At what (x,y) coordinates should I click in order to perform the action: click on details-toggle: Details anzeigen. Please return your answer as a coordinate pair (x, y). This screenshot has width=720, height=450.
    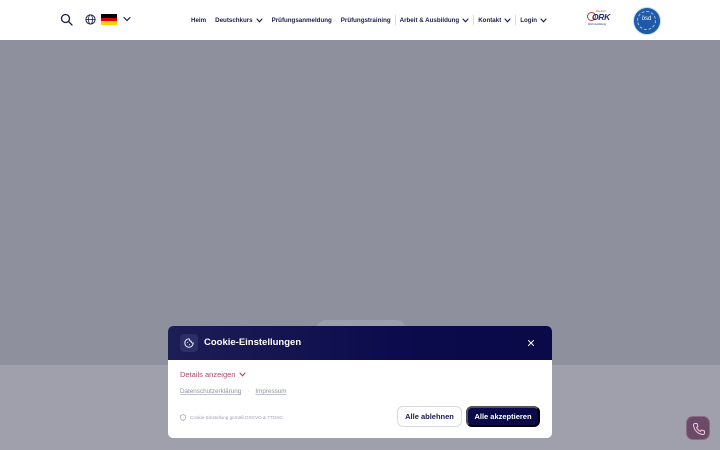
    Looking at the image, I should click on (213, 374).